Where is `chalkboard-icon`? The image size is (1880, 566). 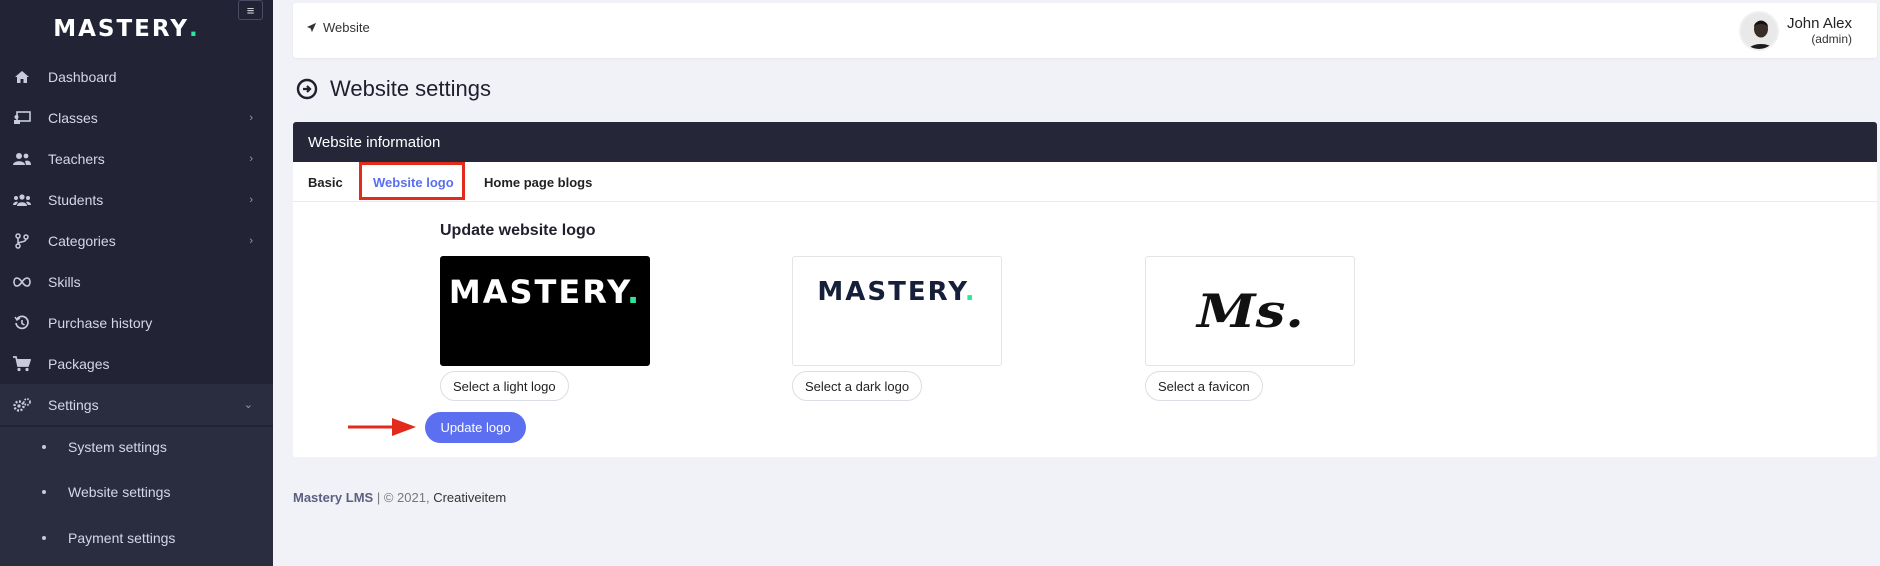
chalkboard-icon is located at coordinates (22, 117).